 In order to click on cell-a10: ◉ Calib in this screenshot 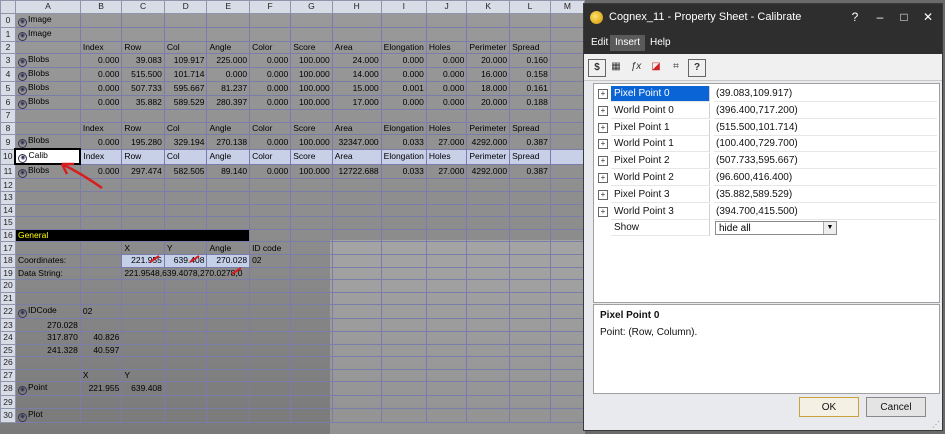, I will do `click(48, 157)`.